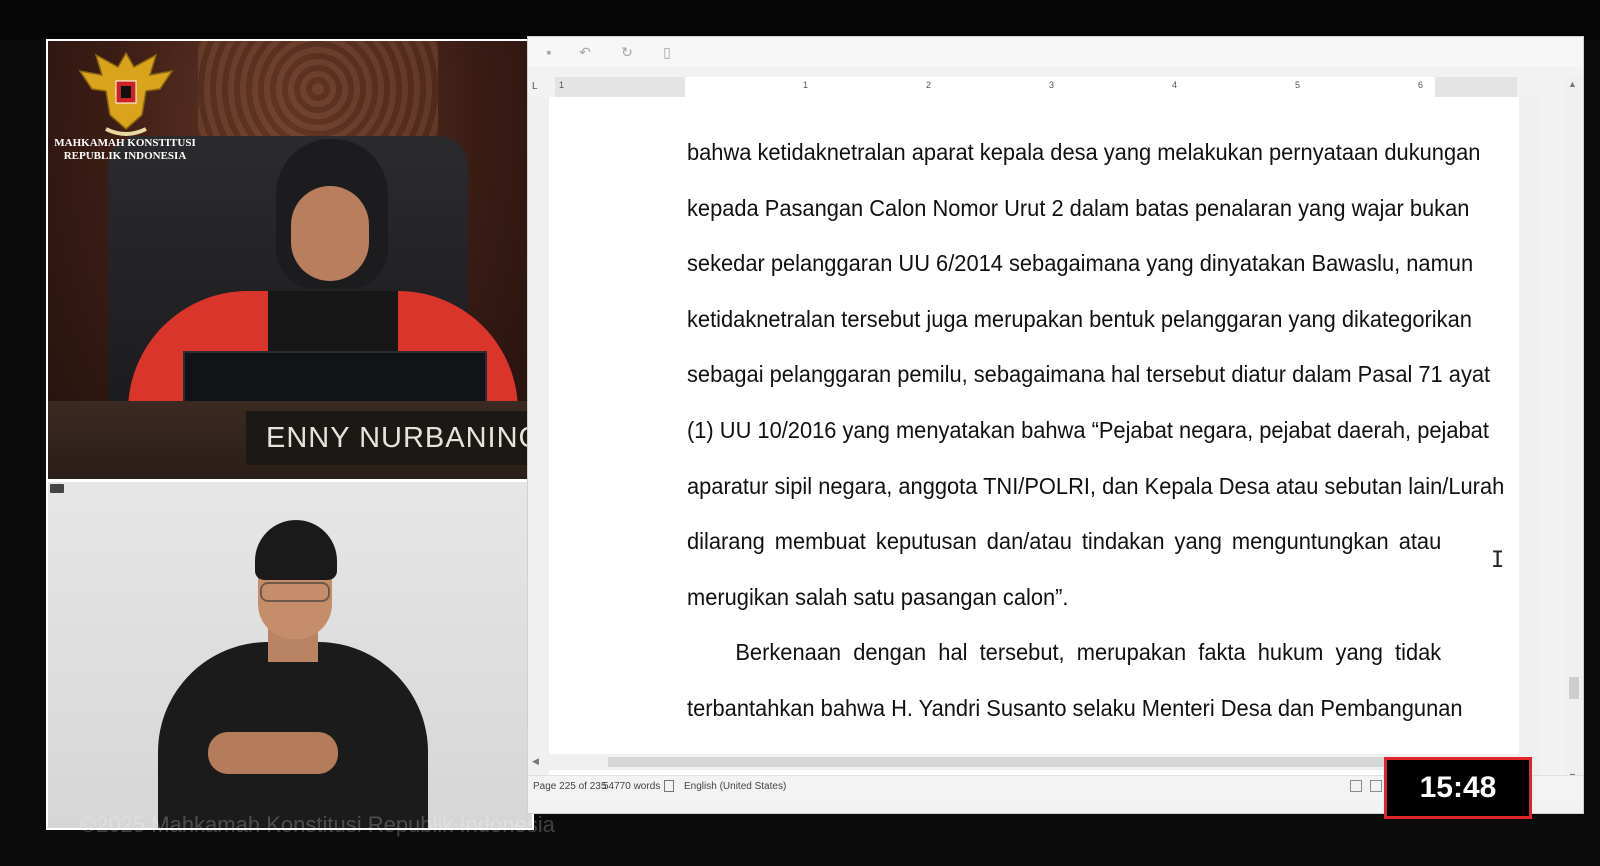  I want to click on court-name-line2: REPUBLIK INDONESIA, so click(125, 156).